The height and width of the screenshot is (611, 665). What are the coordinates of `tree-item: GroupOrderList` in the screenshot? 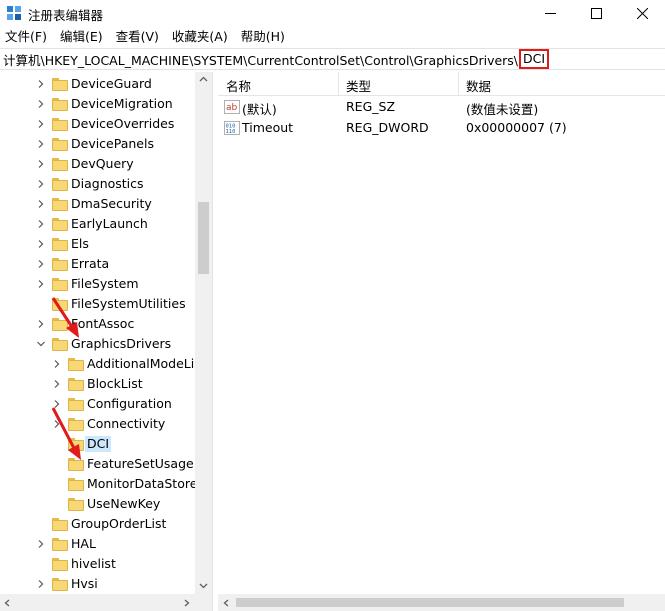 It's located at (97, 524).